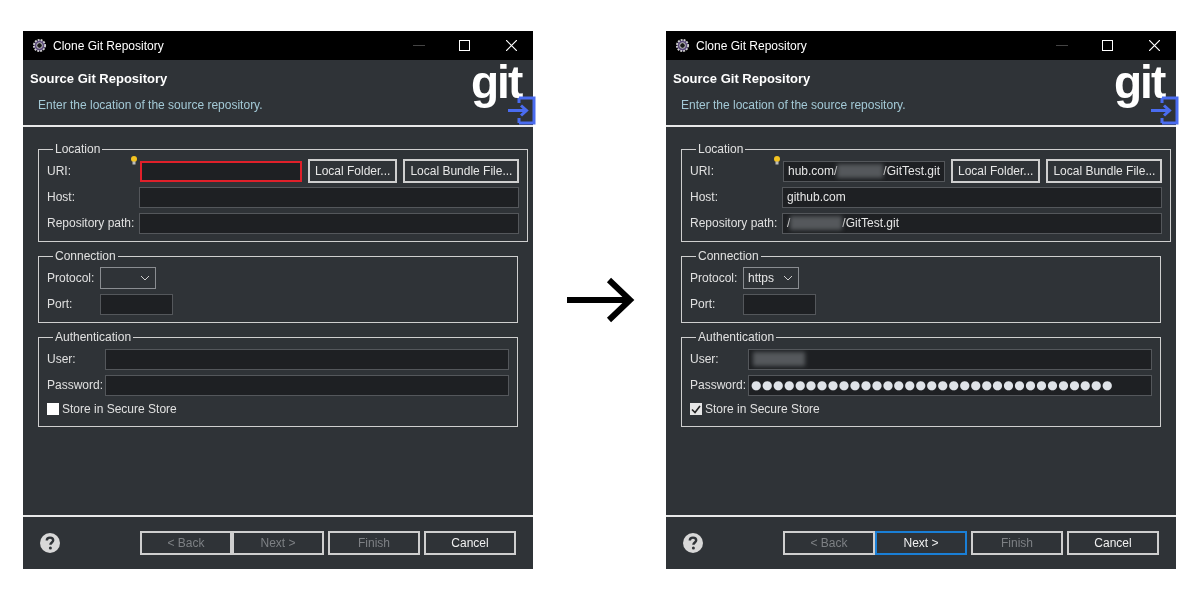 The height and width of the screenshot is (600, 1200). Describe the element at coordinates (921, 543) in the screenshot. I see `wizard-button: Next >` at that location.